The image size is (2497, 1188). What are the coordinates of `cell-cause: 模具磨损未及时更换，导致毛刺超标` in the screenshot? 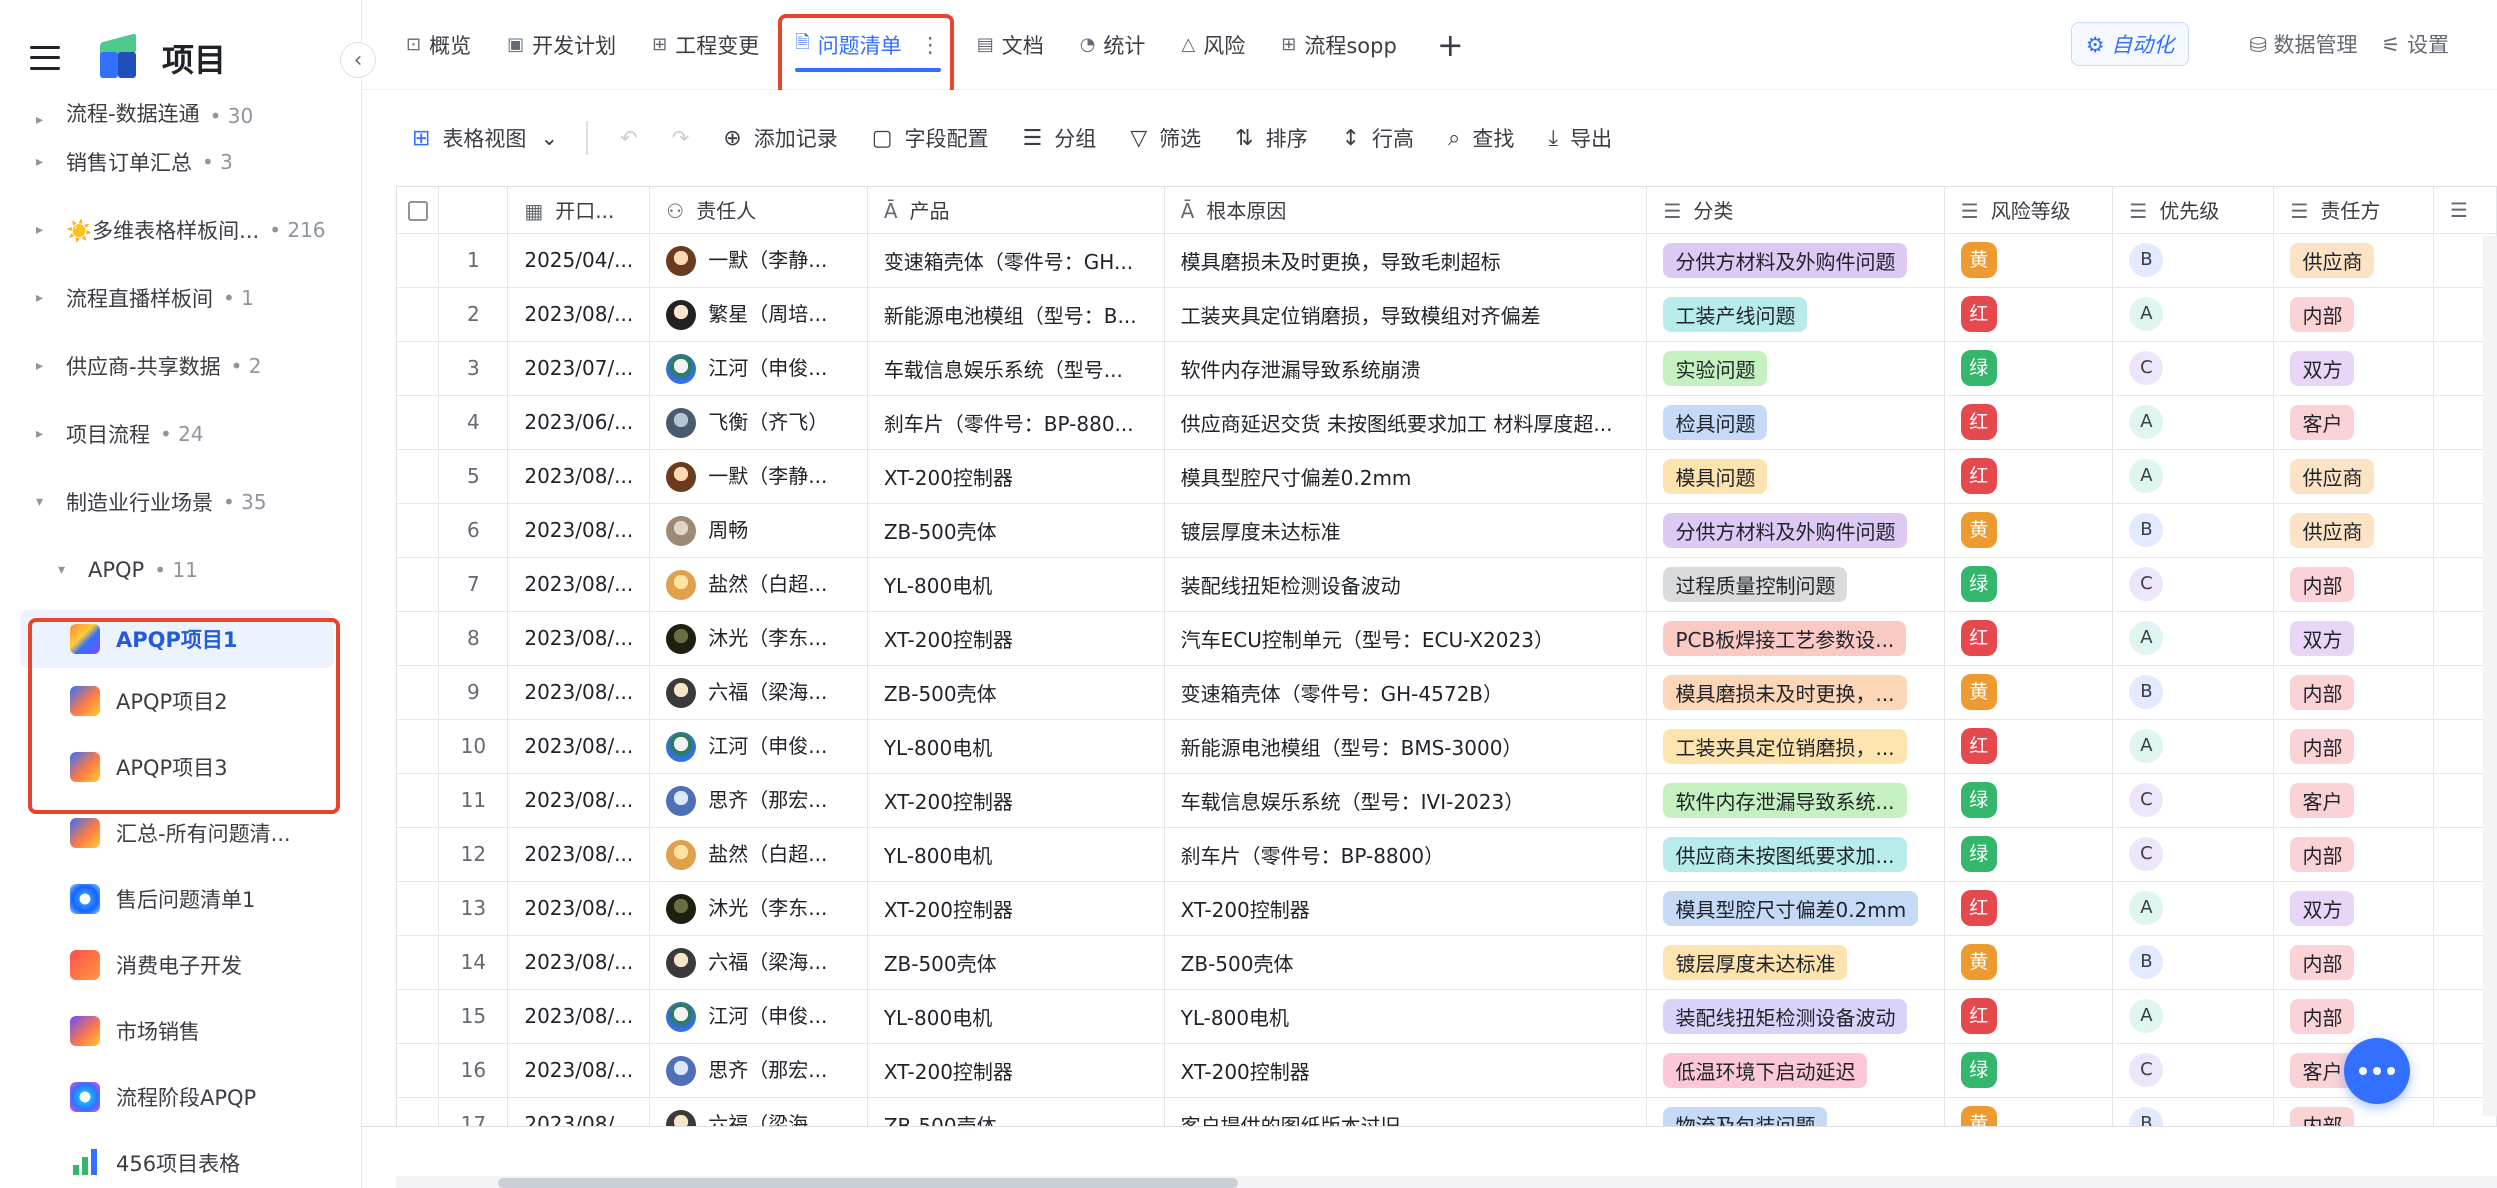 It's located at (1406, 260).